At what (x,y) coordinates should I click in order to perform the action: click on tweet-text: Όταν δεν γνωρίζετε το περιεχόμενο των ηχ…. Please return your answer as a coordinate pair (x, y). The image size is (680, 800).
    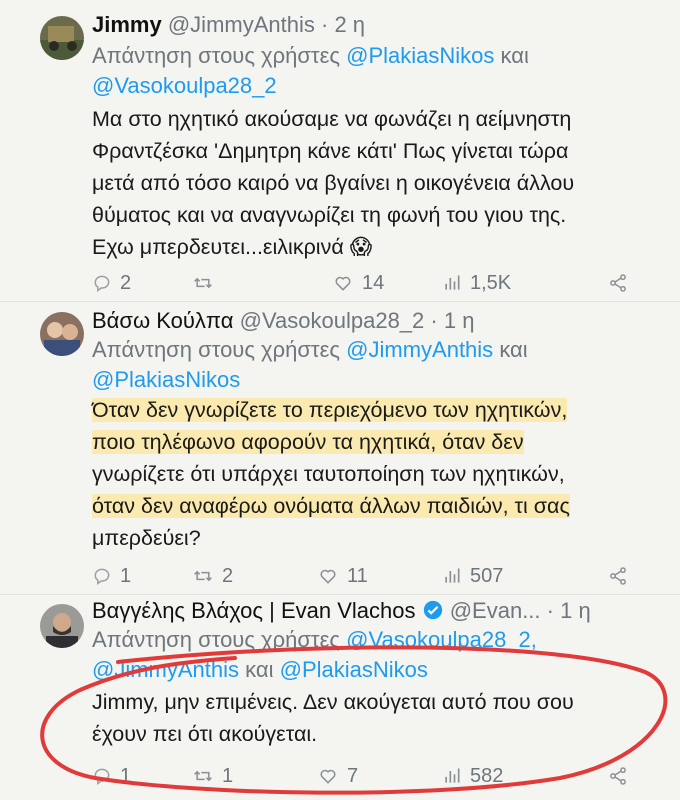
    Looking at the image, I should click on (331, 474).